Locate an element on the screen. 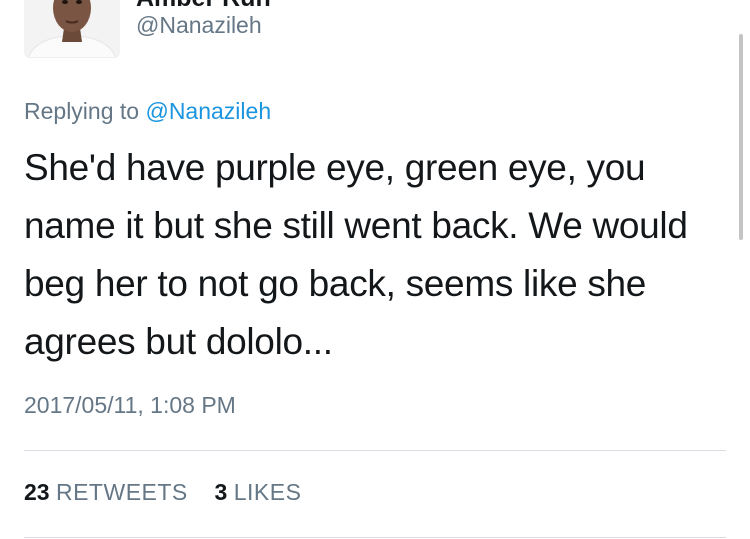  replying-to-mention-link: @Nanazileh is located at coordinates (208, 111).